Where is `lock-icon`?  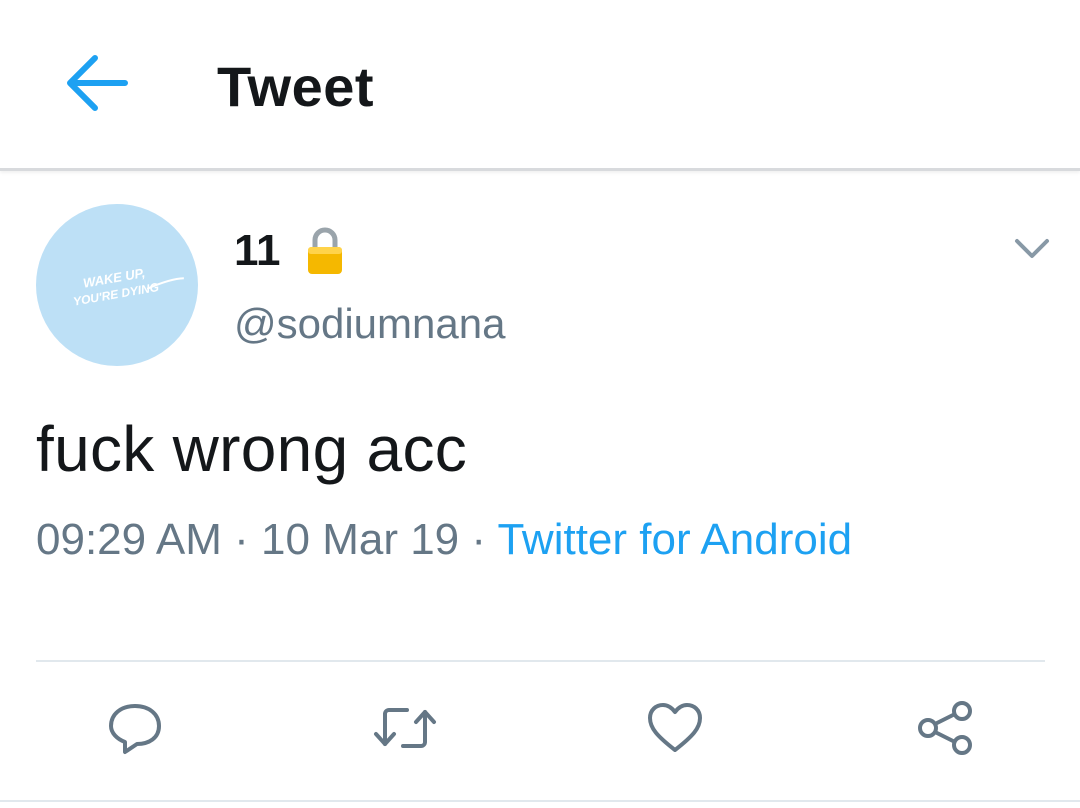 lock-icon is located at coordinates (325, 250).